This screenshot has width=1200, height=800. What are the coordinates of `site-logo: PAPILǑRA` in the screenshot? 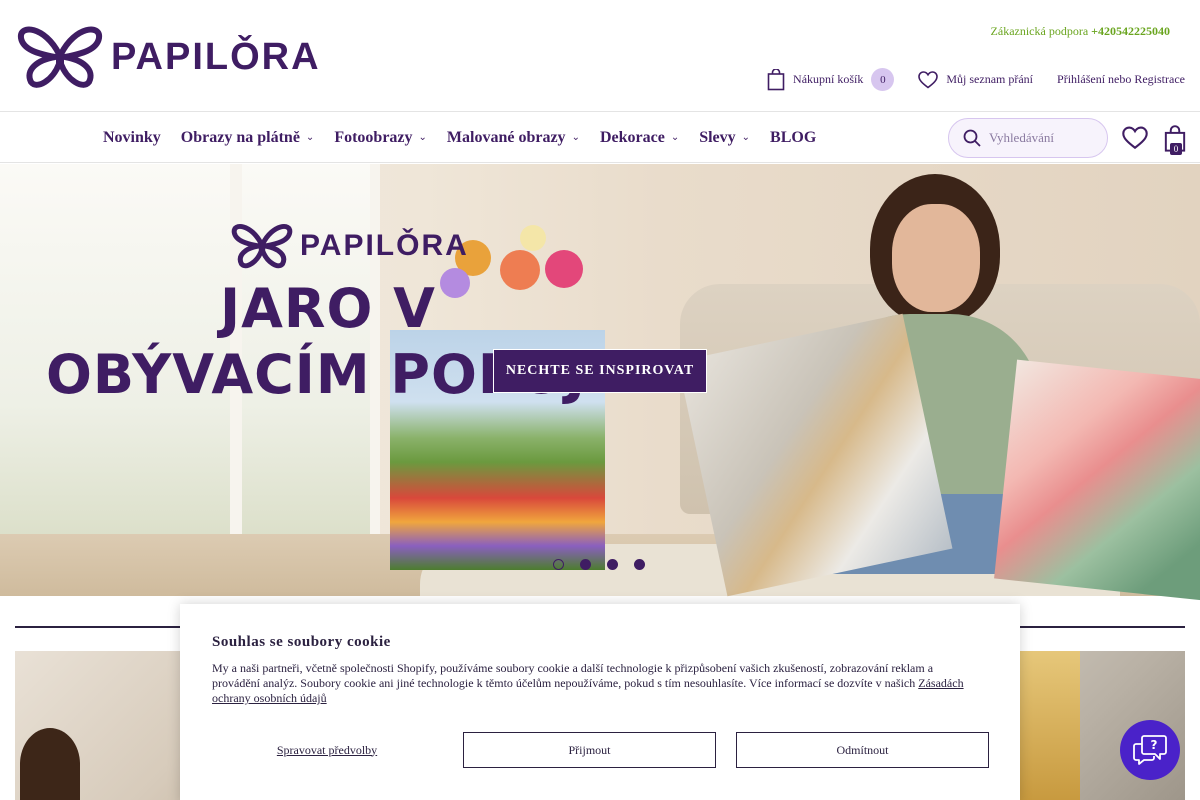 It's located at (168, 57).